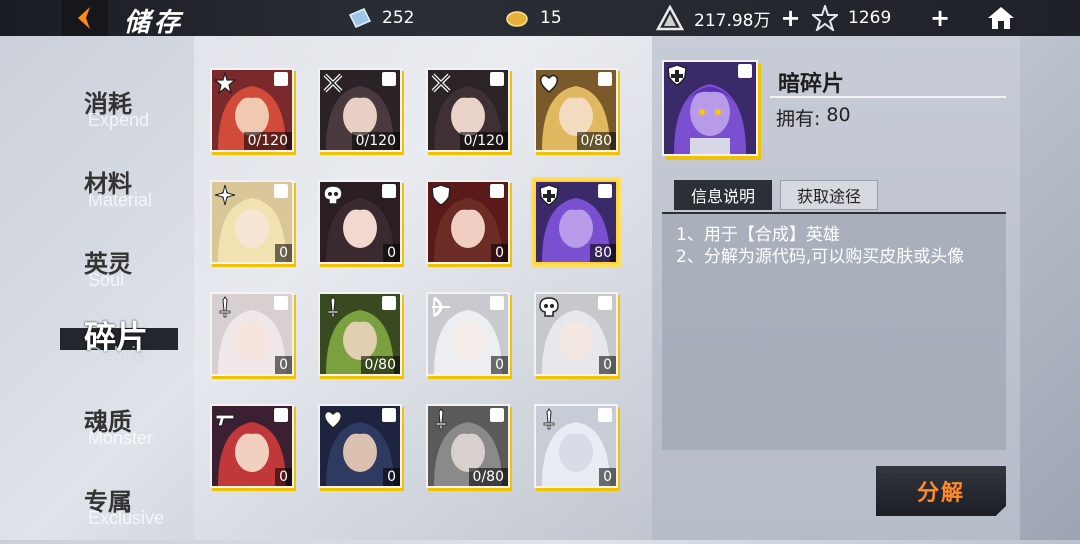 This screenshot has width=1080, height=544. I want to click on home-icon, so click(1001, 18).